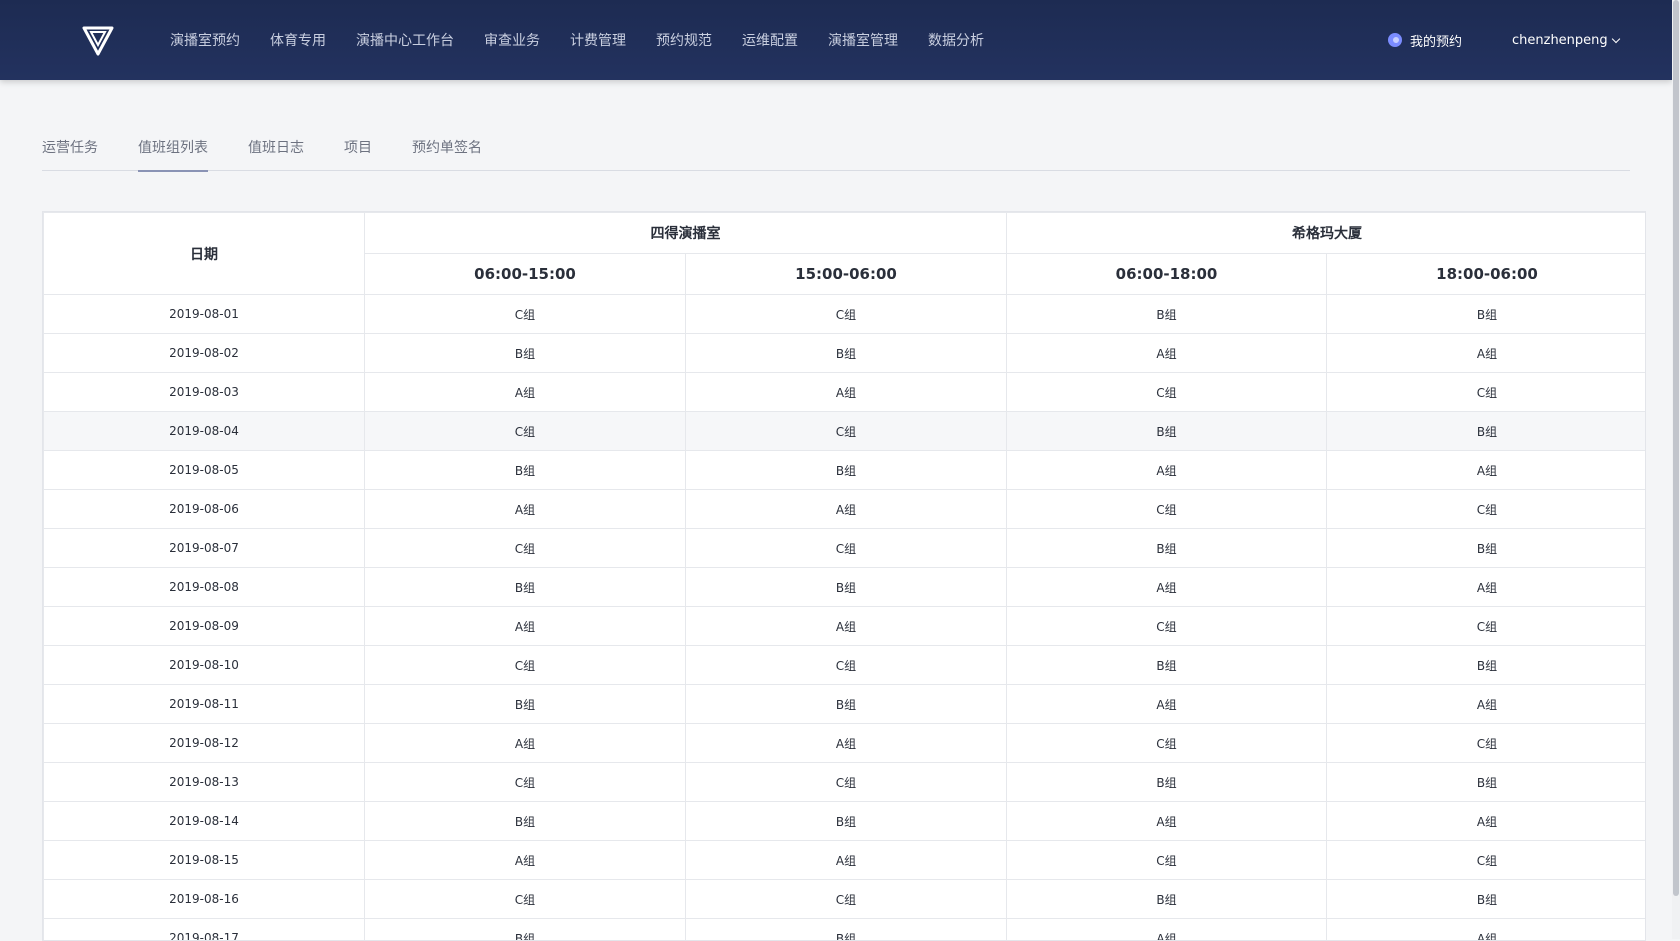  I want to click on sub-tabs: 运营任务 值班组列表 值班日志 项目 预约单签名, so click(836, 153).